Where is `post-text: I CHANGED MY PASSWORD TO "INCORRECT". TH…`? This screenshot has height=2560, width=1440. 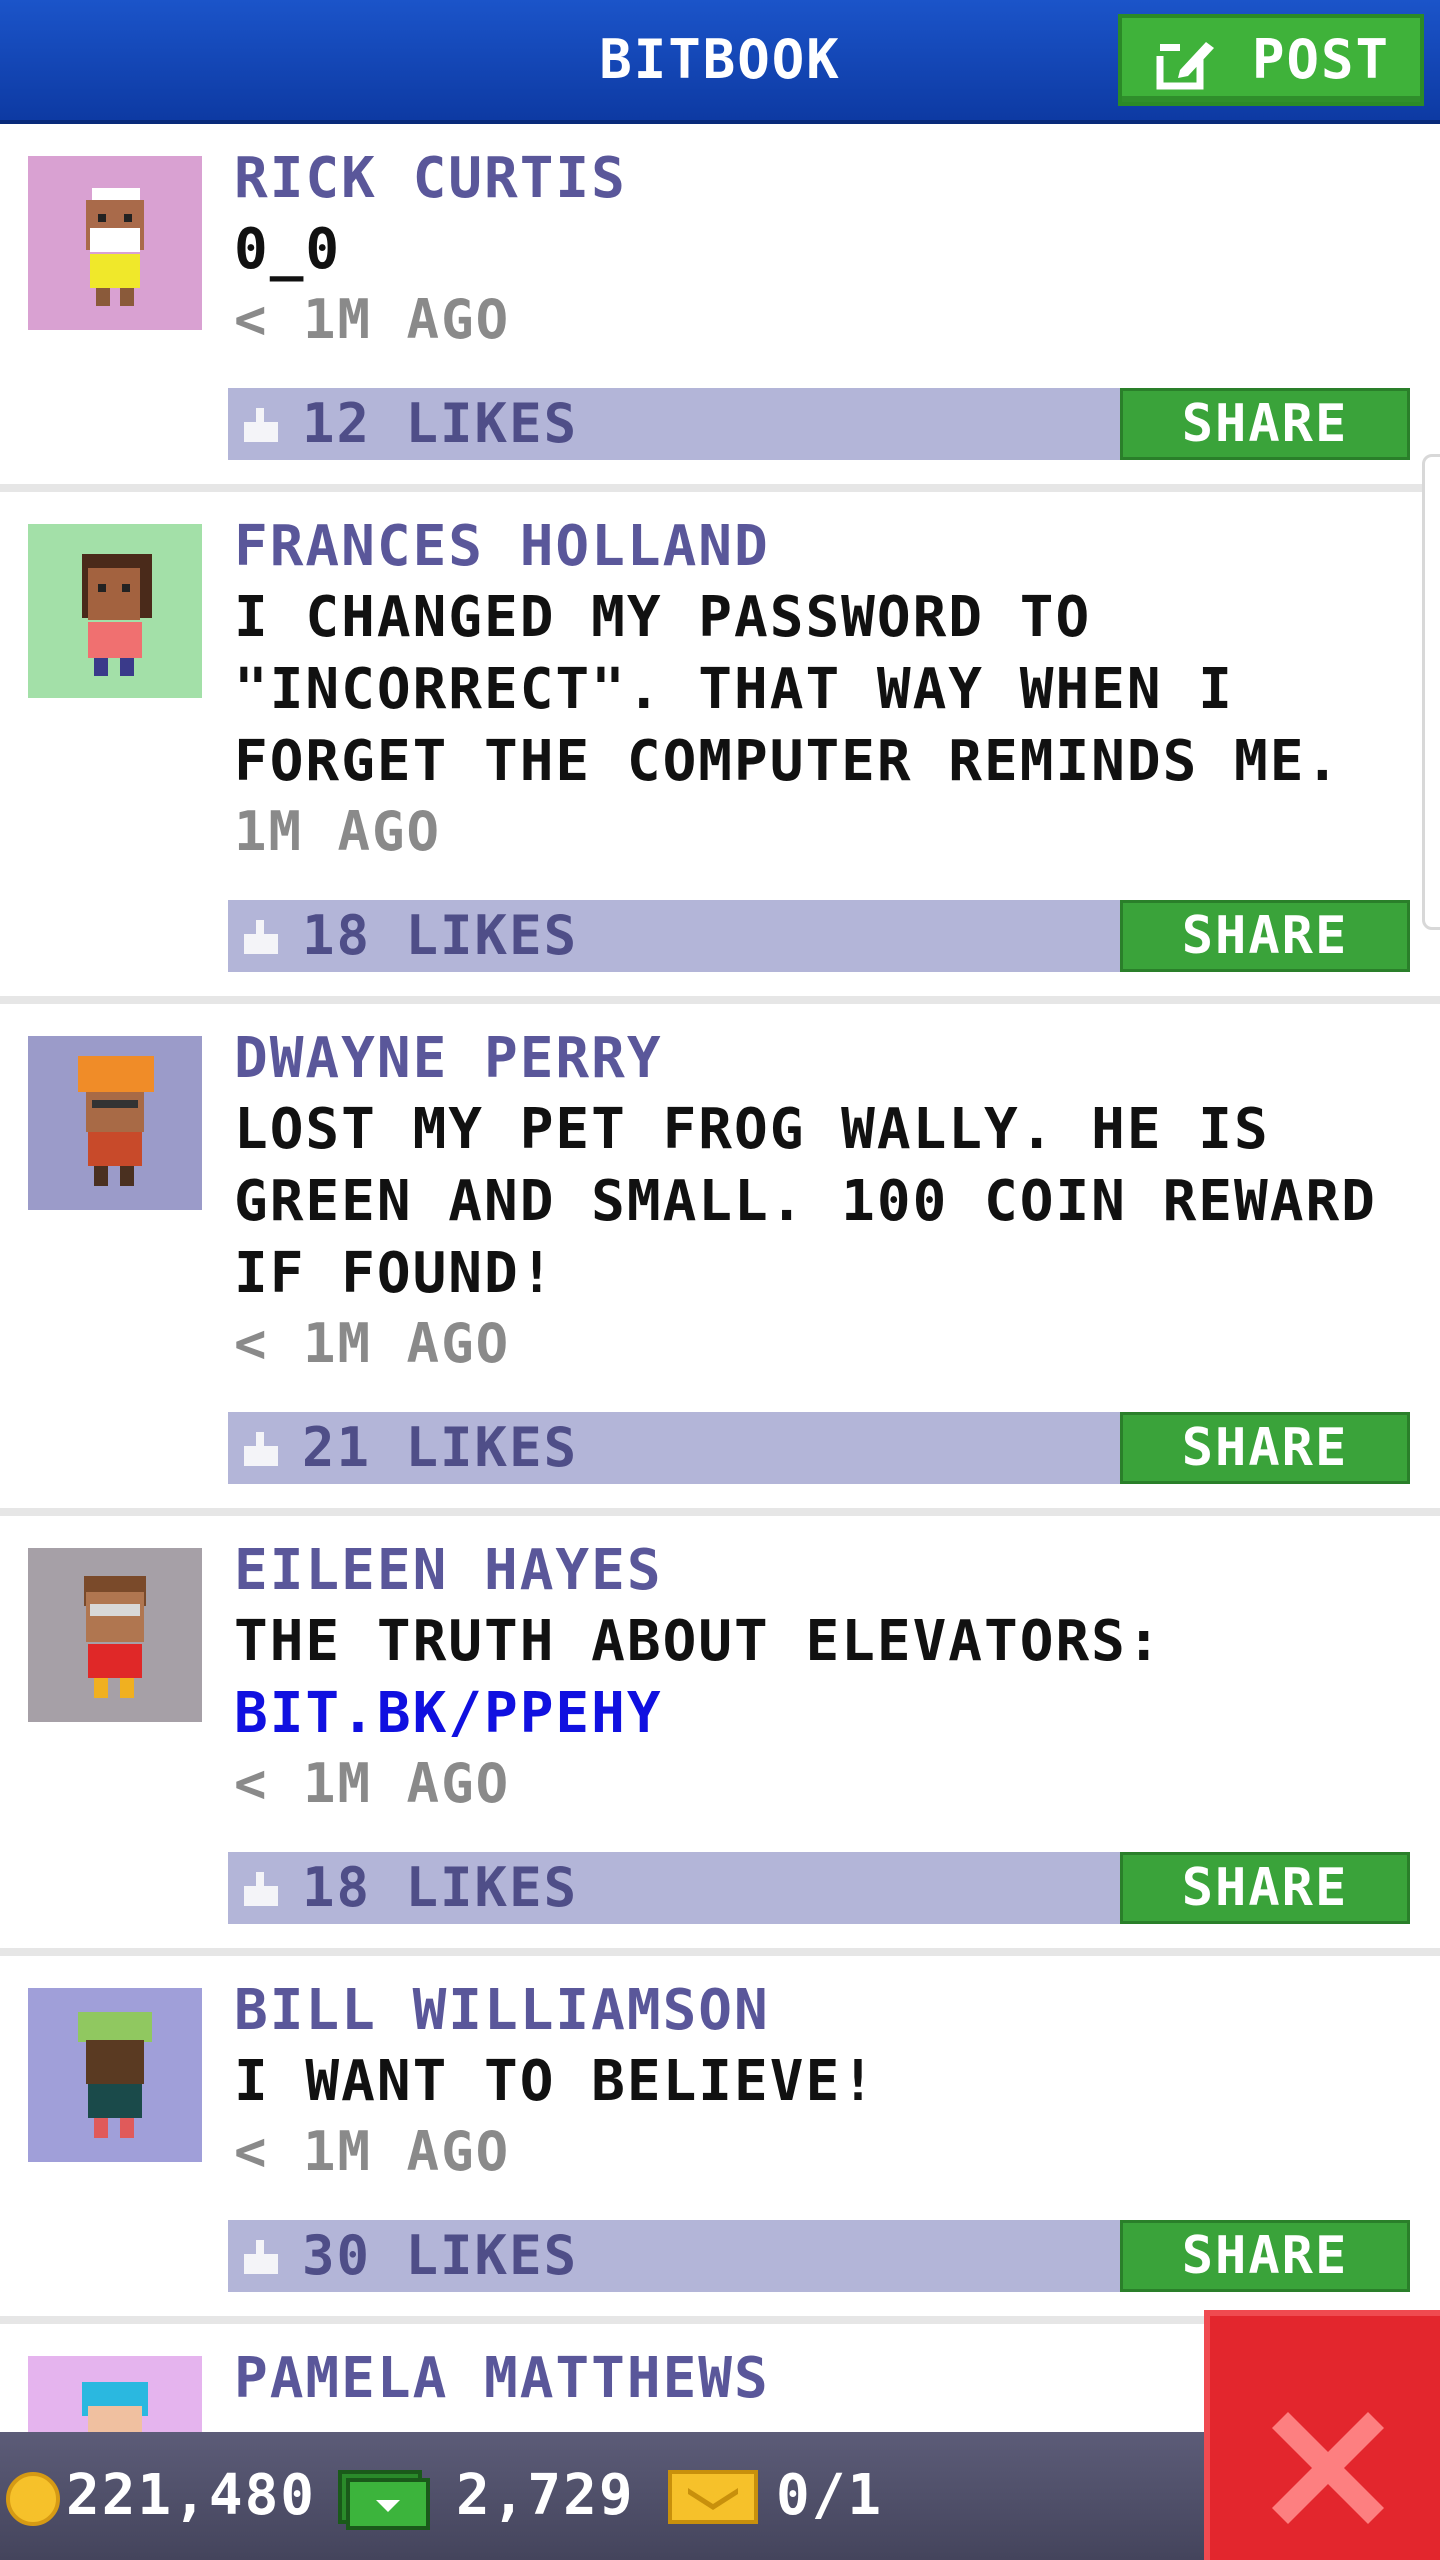 post-text: I CHANGED MY PASSWORD TO "INCORRECT". TH… is located at coordinates (788, 689).